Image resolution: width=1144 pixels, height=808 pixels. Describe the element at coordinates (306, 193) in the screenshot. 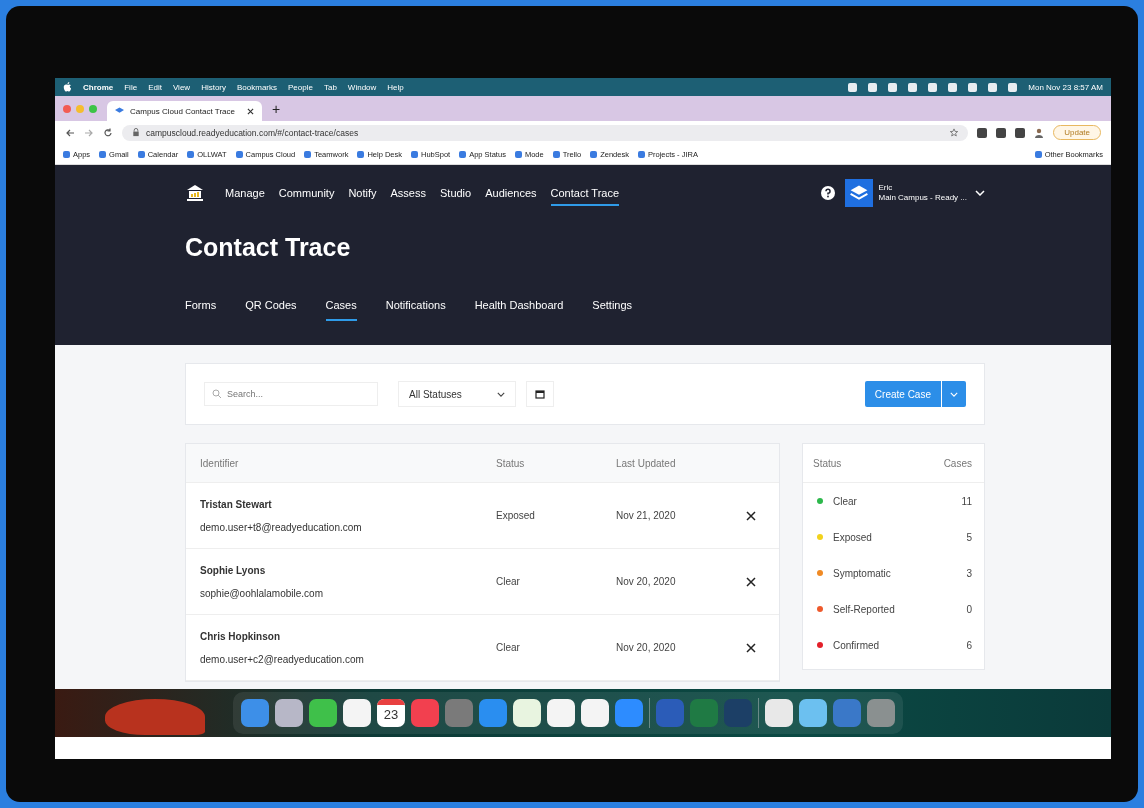

I see `nav-link: Community` at that location.